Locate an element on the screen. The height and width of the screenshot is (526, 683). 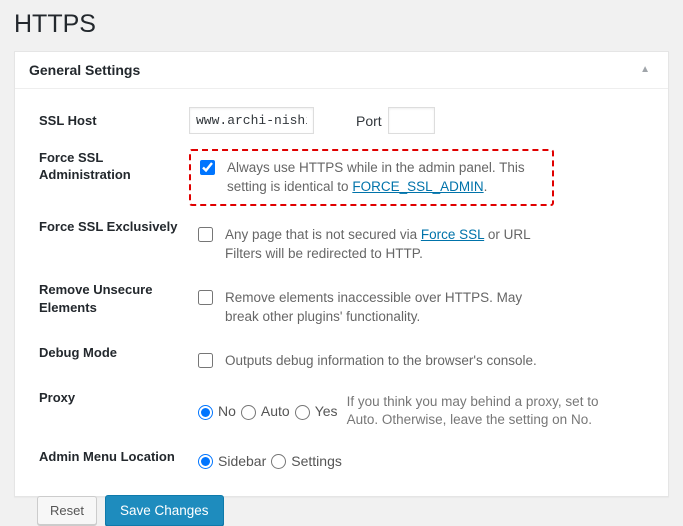
label-port: Port is located at coordinates (369, 121).